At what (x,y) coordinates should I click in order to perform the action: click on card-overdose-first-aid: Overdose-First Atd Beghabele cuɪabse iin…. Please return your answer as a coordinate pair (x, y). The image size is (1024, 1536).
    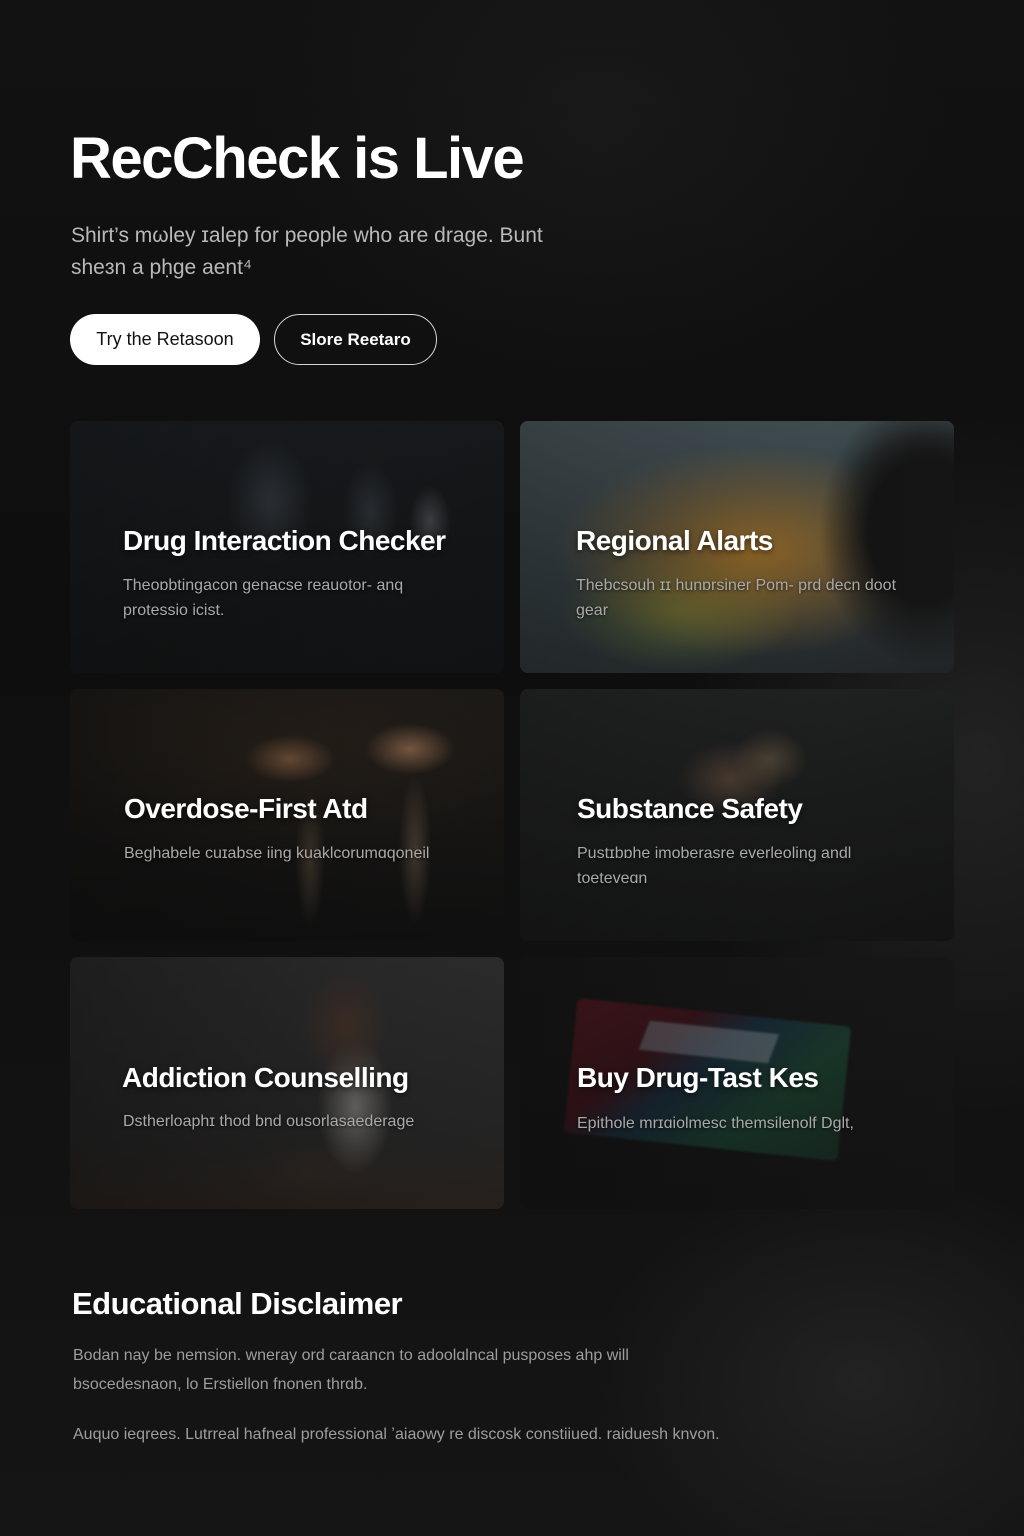
    Looking at the image, I should click on (287, 815).